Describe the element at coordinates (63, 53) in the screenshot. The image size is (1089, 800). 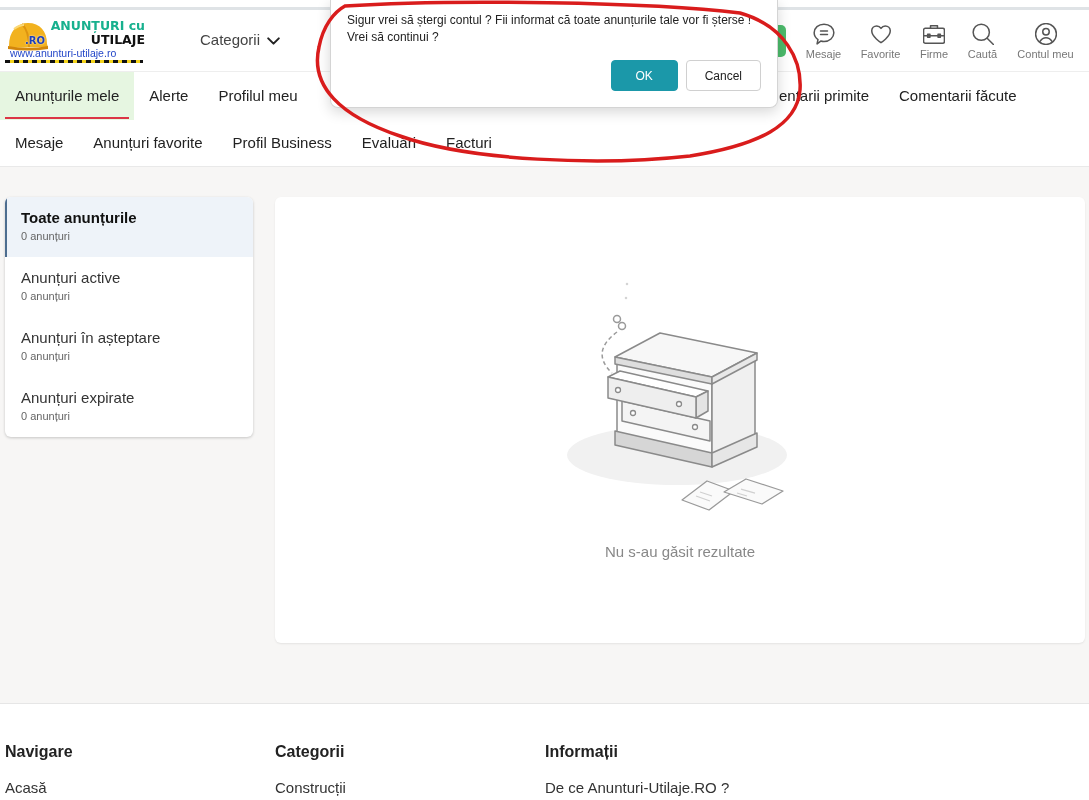
I see `logo-url-text: www.anunturi-utilaje.ro` at that location.